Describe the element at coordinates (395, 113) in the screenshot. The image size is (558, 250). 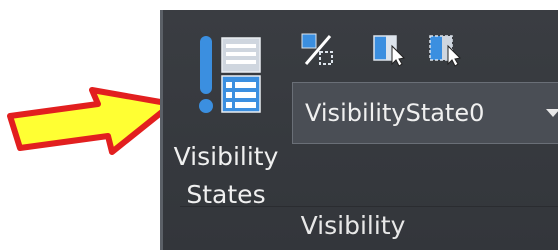
I see `visibility-state-value: VisibilityState0` at that location.